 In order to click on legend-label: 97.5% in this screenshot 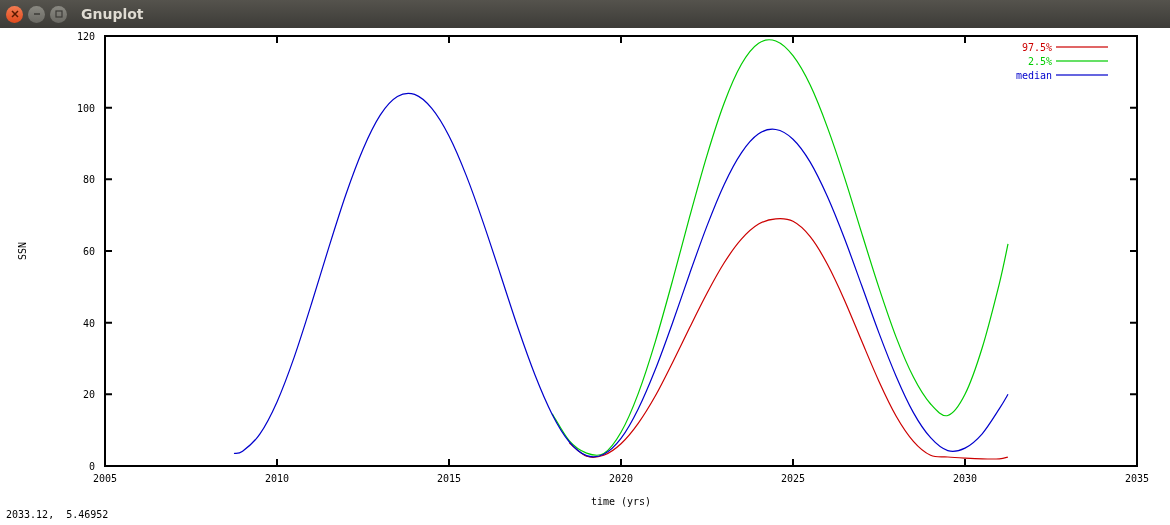, I will do `click(1036, 47)`.